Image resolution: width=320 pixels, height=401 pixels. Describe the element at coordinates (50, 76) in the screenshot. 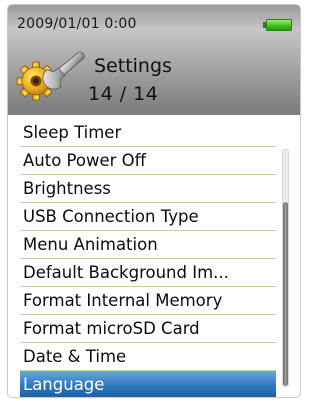

I see `settings-gear-wrench-icon` at that location.